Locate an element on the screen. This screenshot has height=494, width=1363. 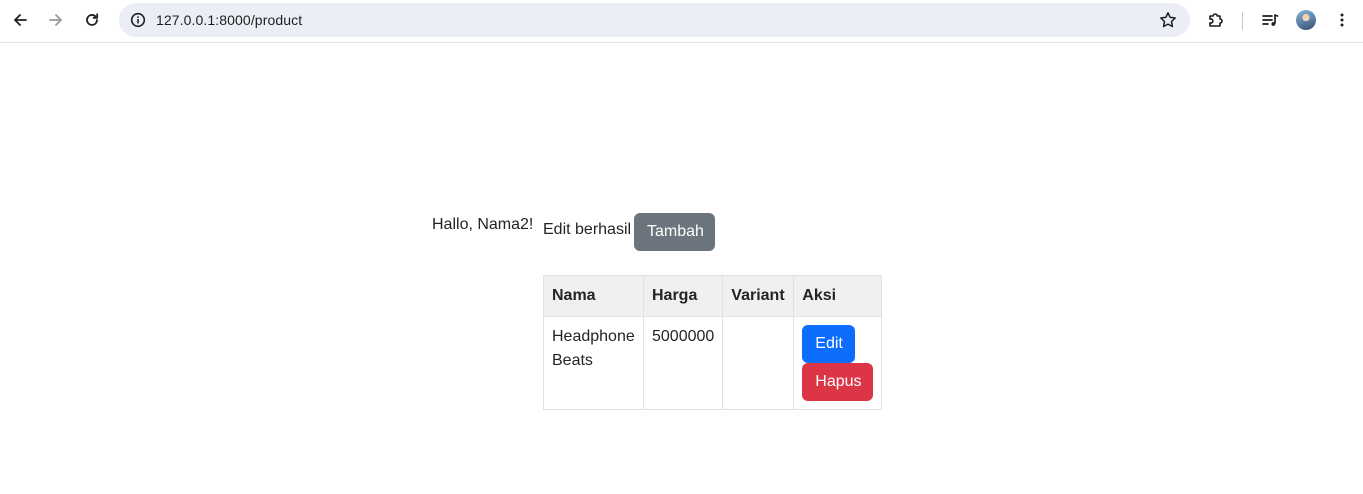
delete-button: Hapus is located at coordinates (838, 382).